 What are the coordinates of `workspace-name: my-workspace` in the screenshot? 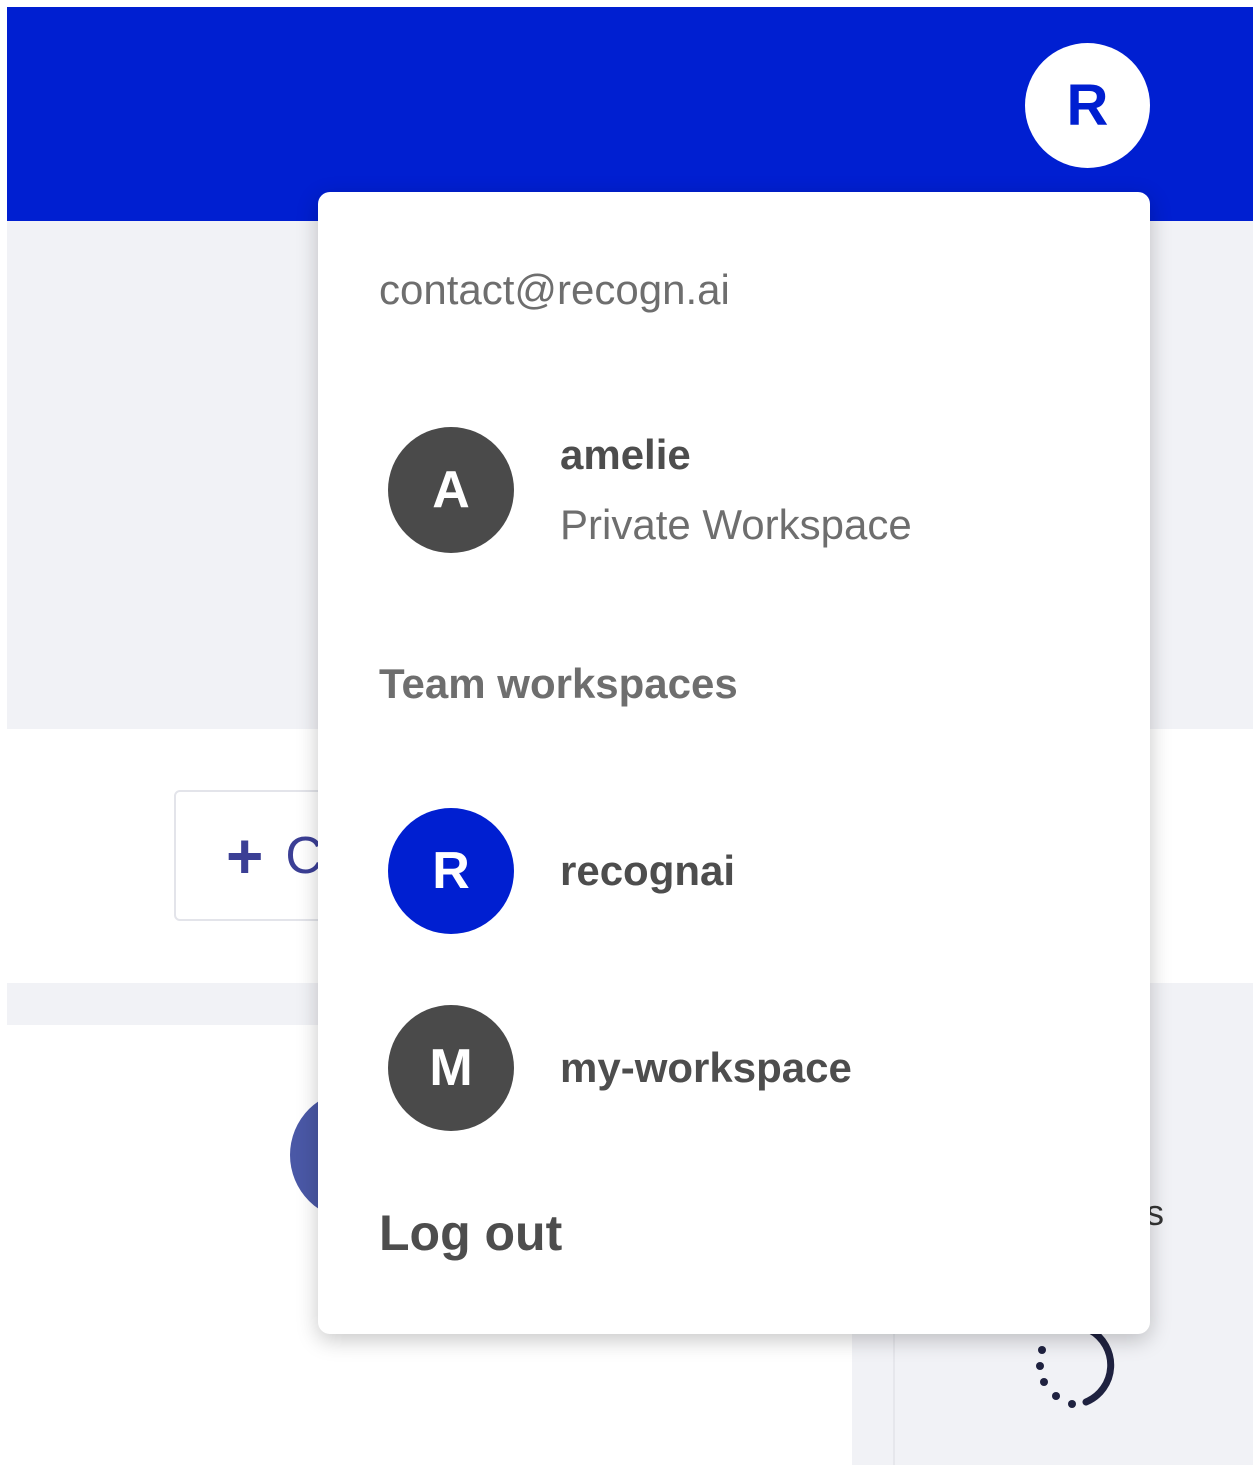 It's located at (706, 1067).